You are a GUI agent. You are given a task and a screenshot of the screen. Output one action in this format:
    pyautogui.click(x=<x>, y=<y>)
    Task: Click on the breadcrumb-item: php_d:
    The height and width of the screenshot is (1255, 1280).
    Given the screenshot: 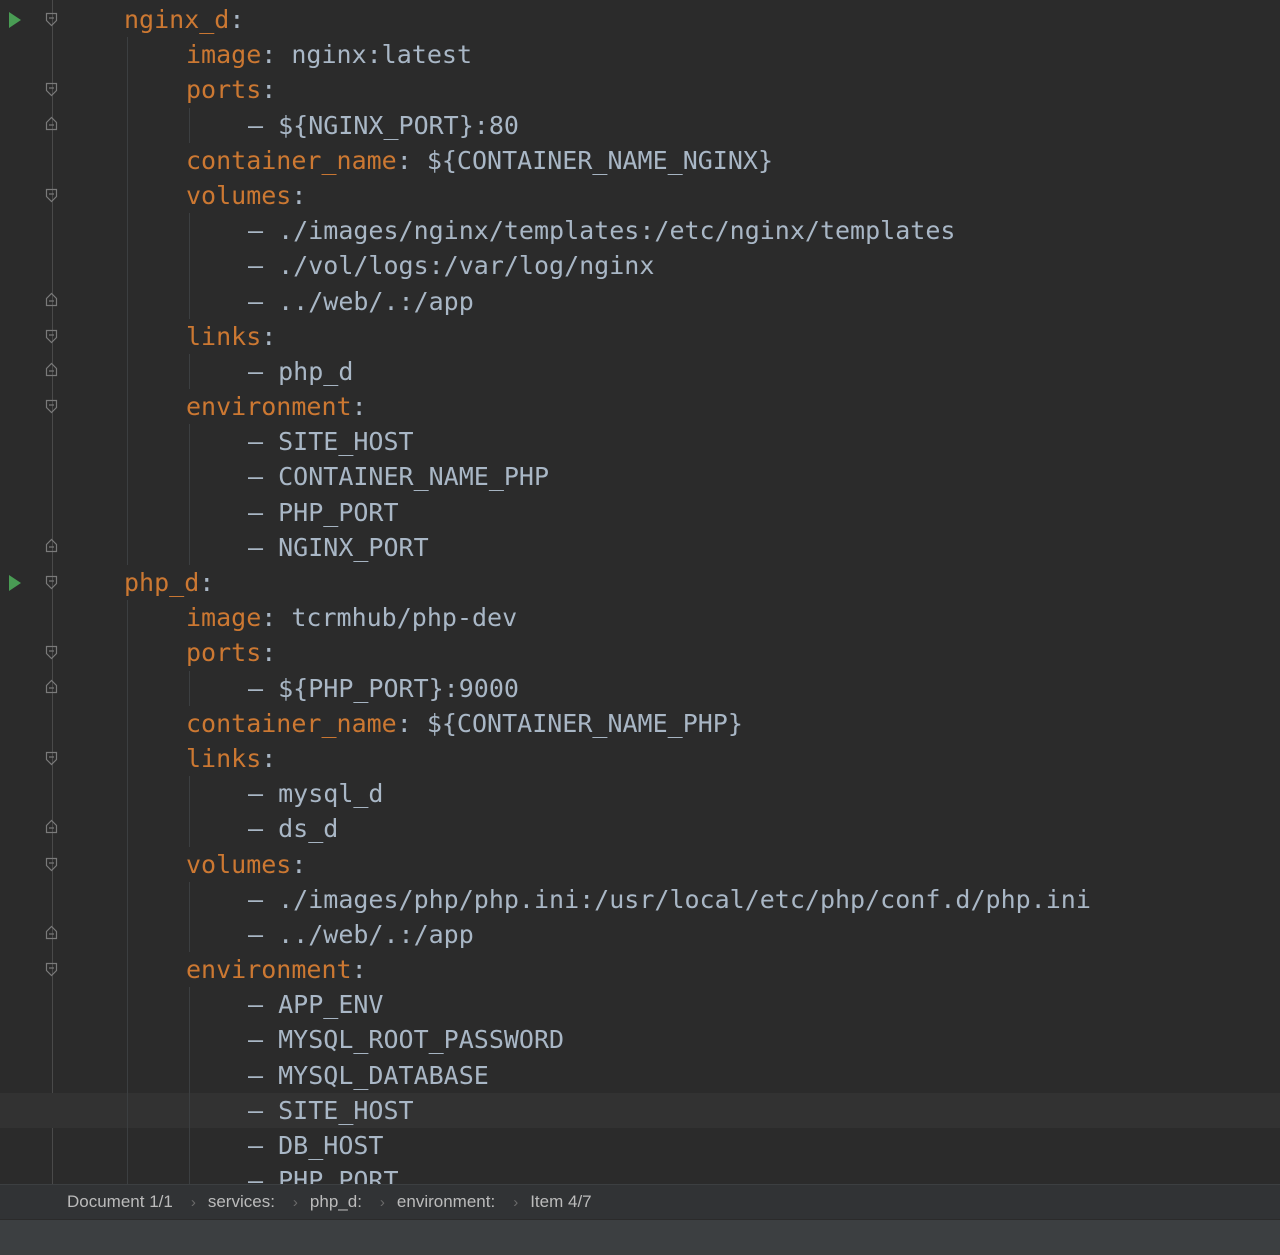 What is the action you would take?
    pyautogui.click(x=336, y=1202)
    